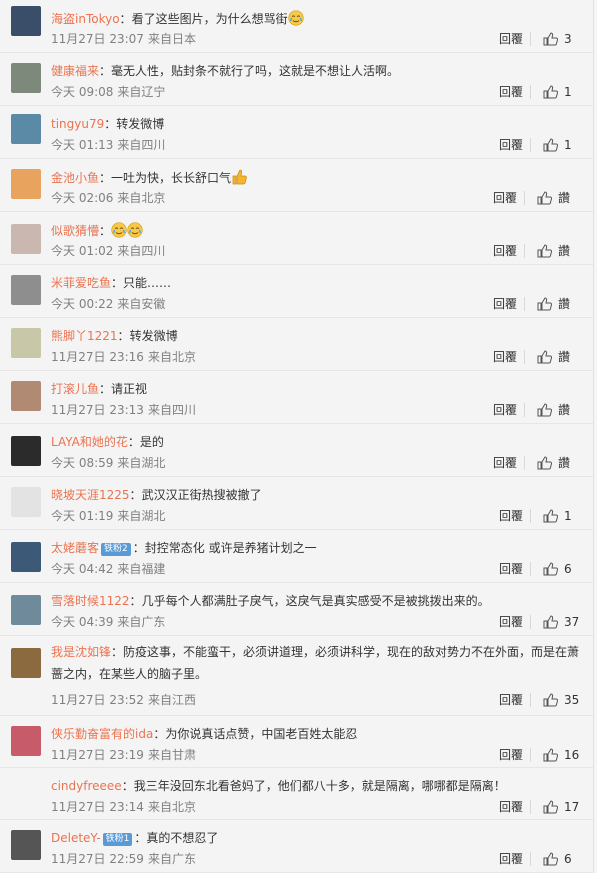 Image resolution: width=597 pixels, height=873 pixels. Describe the element at coordinates (85, 19) in the screenshot. I see `username-link: 海盗inTokyo` at that location.